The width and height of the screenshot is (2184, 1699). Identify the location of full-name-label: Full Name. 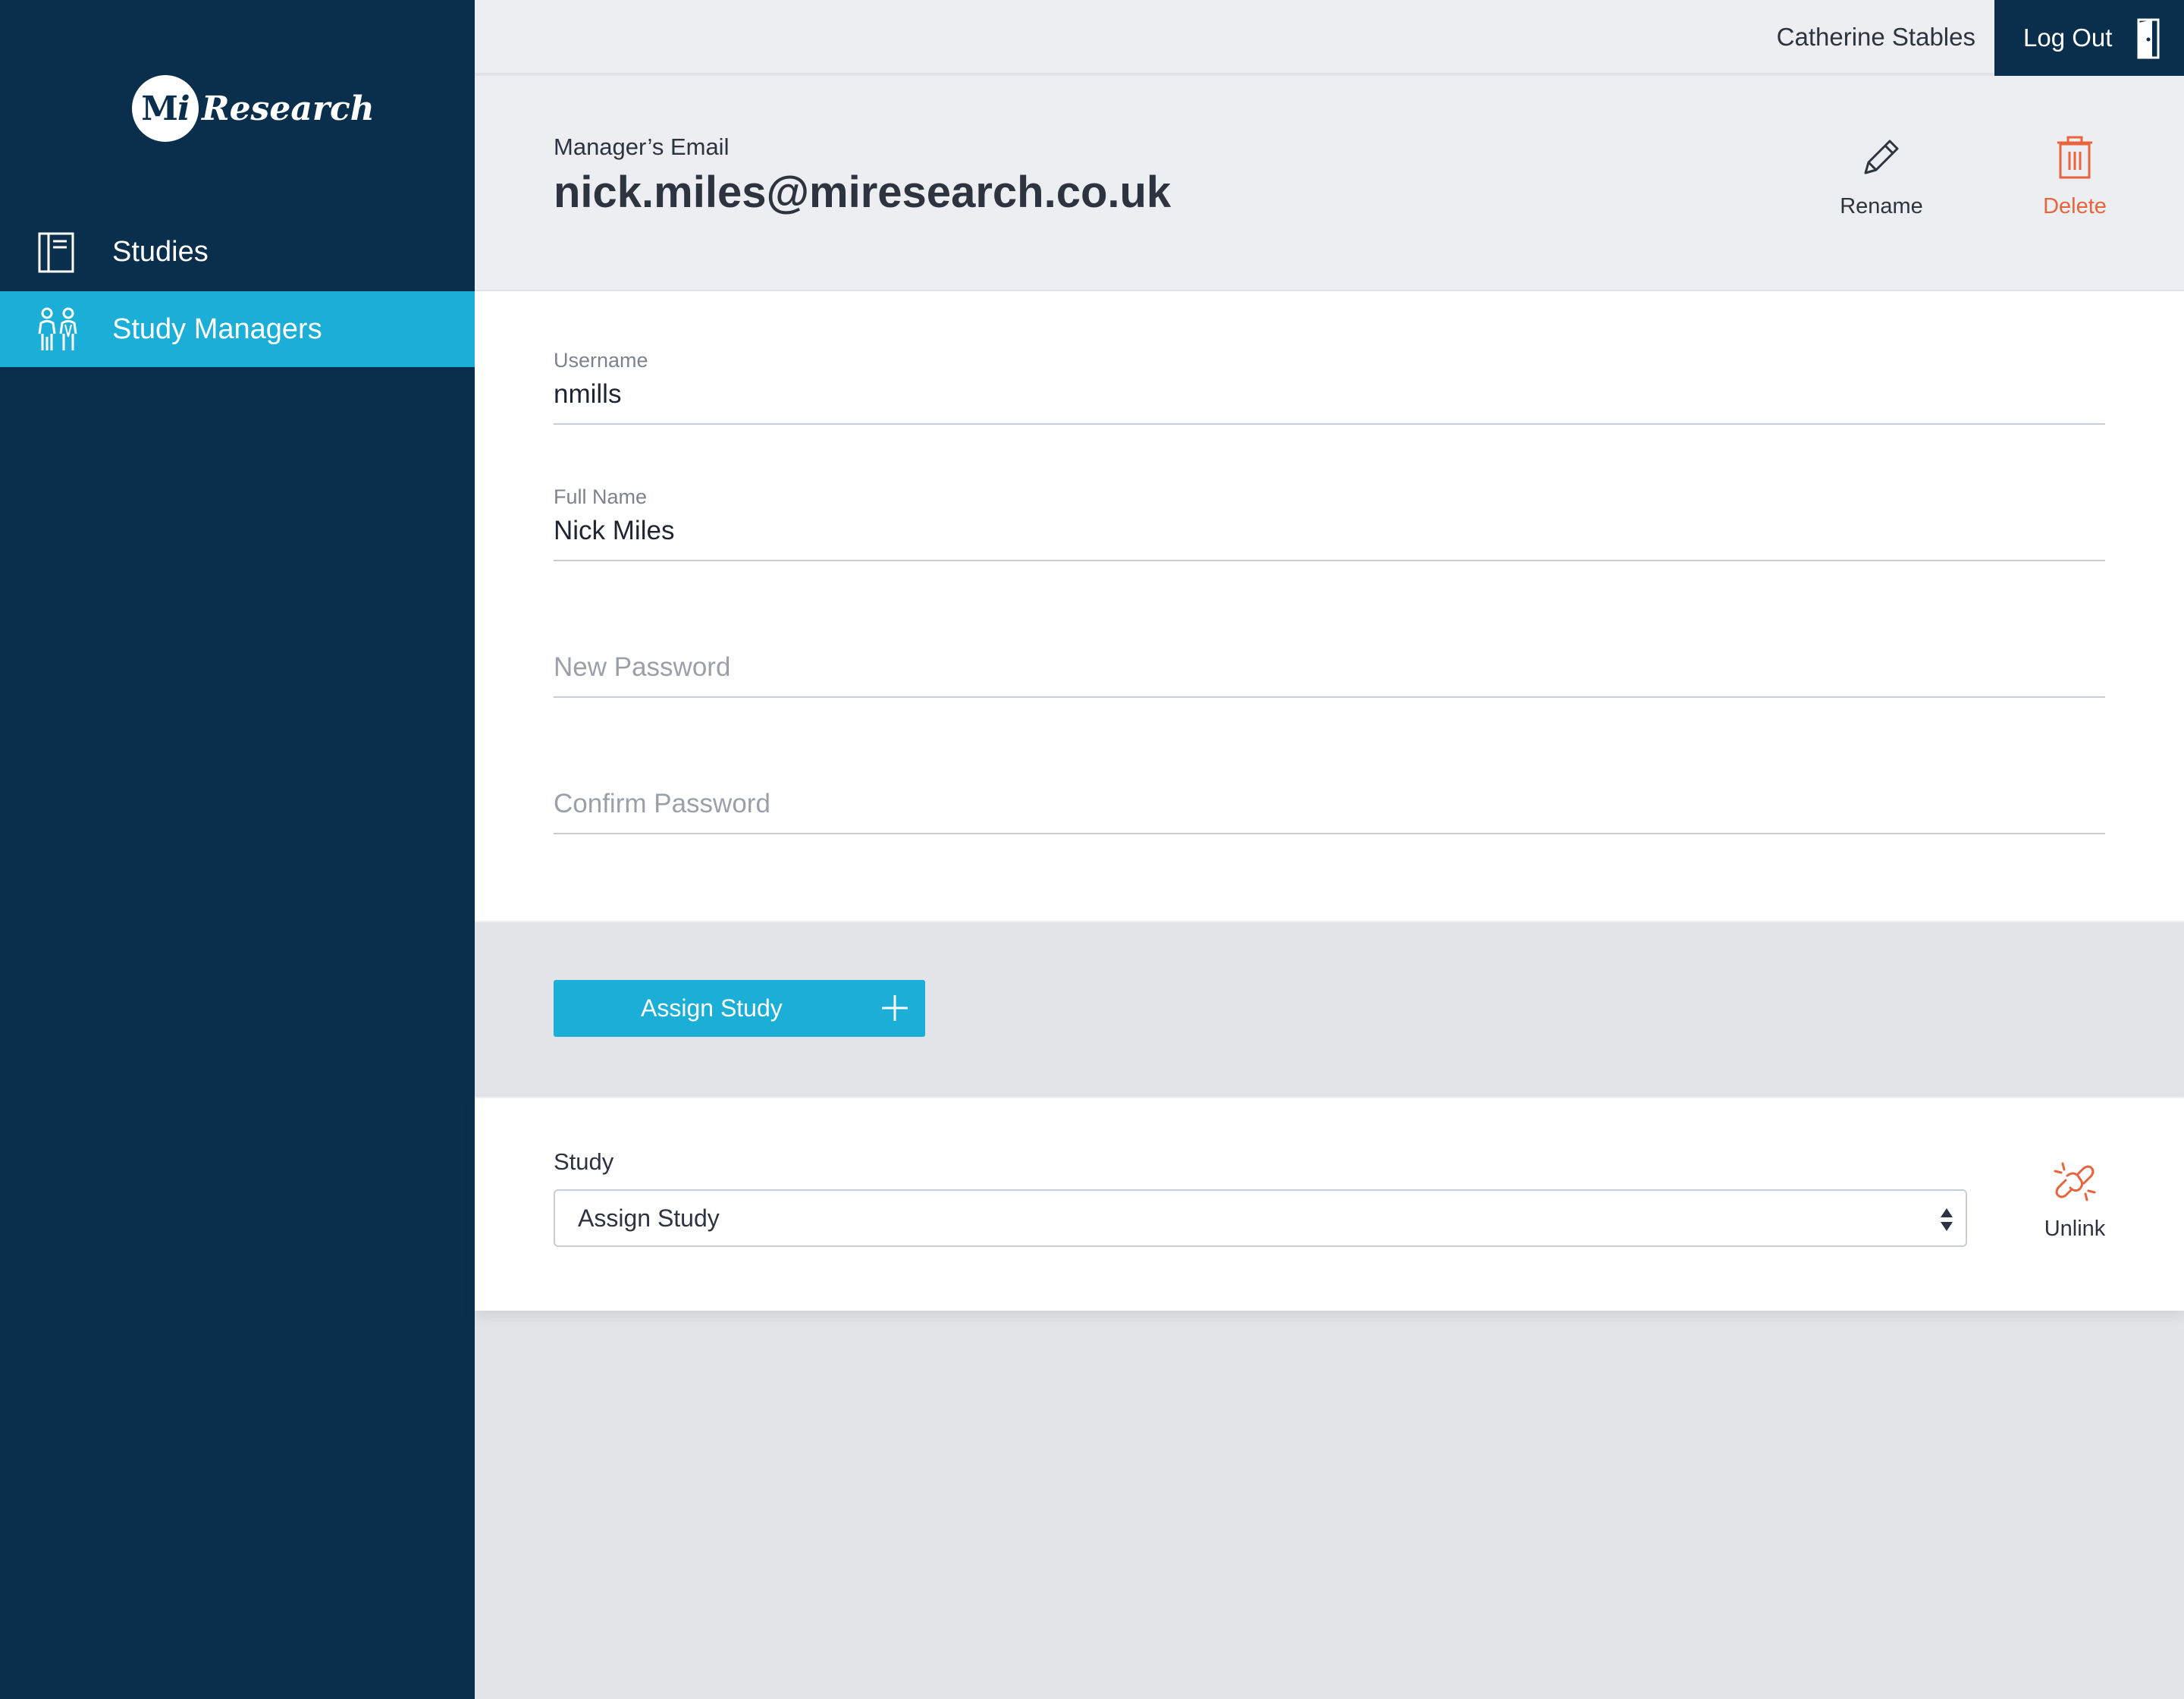
(601, 497).